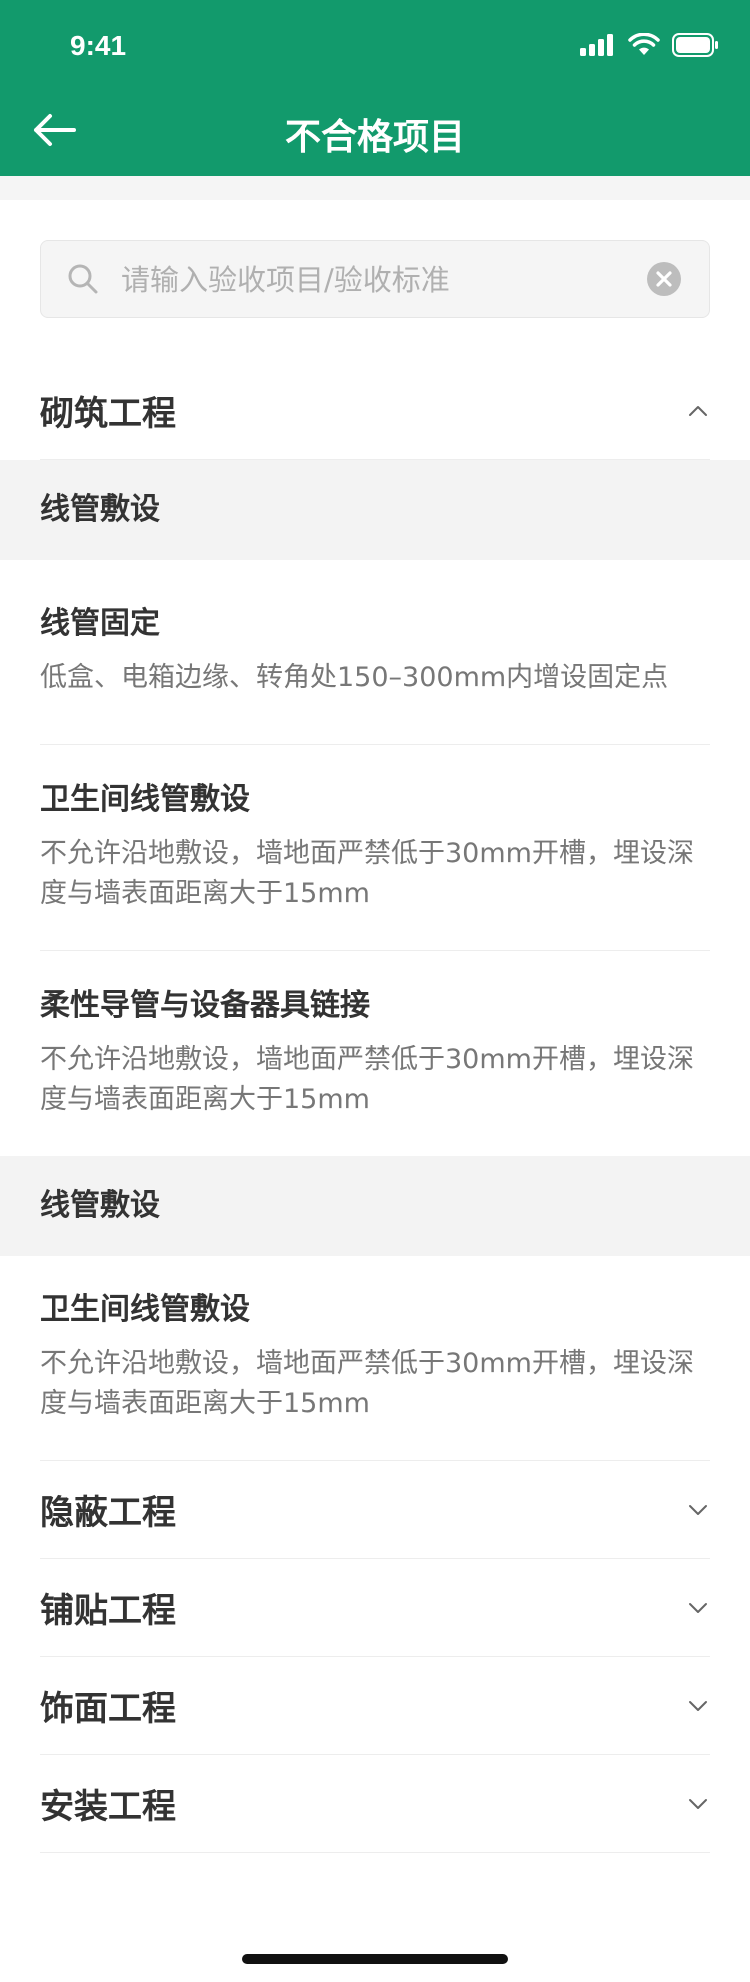  I want to click on search-icon, so click(83, 279).